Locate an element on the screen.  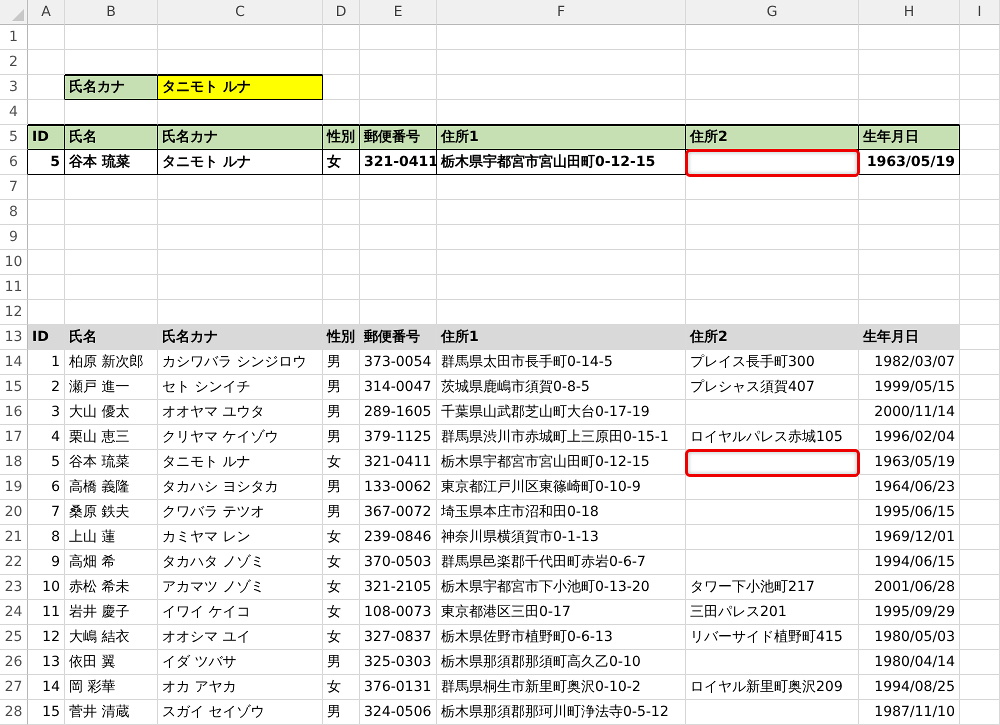
spreadsheet-cell-text: セト シンイチ is located at coordinates (206, 387).